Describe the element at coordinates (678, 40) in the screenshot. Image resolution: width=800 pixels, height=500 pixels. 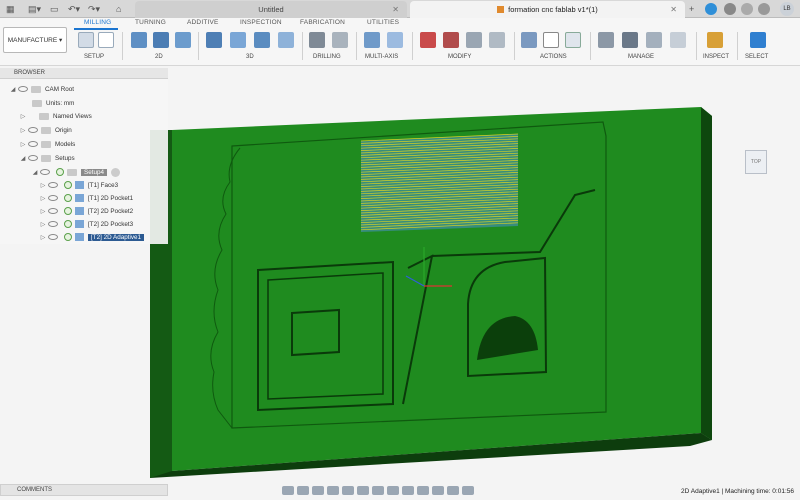
I see `manage-more-icon` at that location.